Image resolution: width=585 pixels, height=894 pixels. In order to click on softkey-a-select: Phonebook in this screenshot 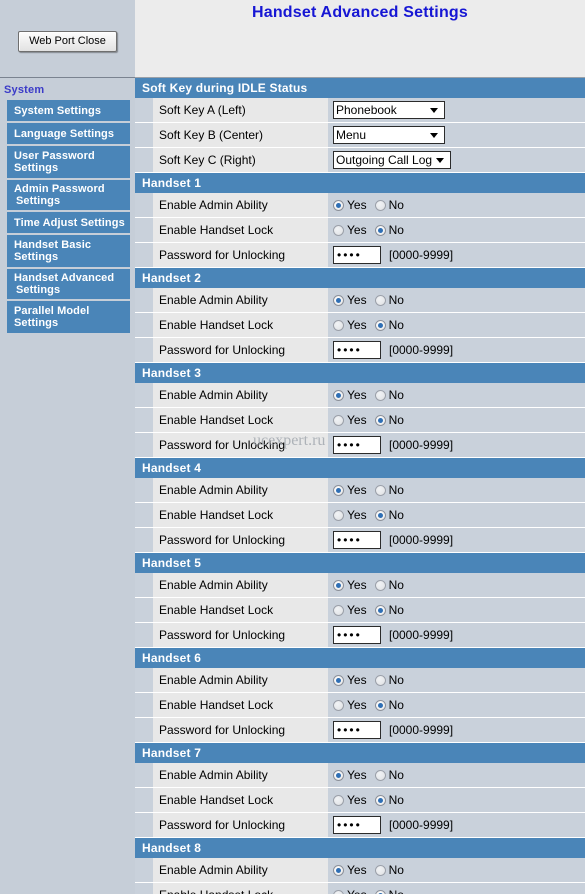, I will do `click(389, 110)`.